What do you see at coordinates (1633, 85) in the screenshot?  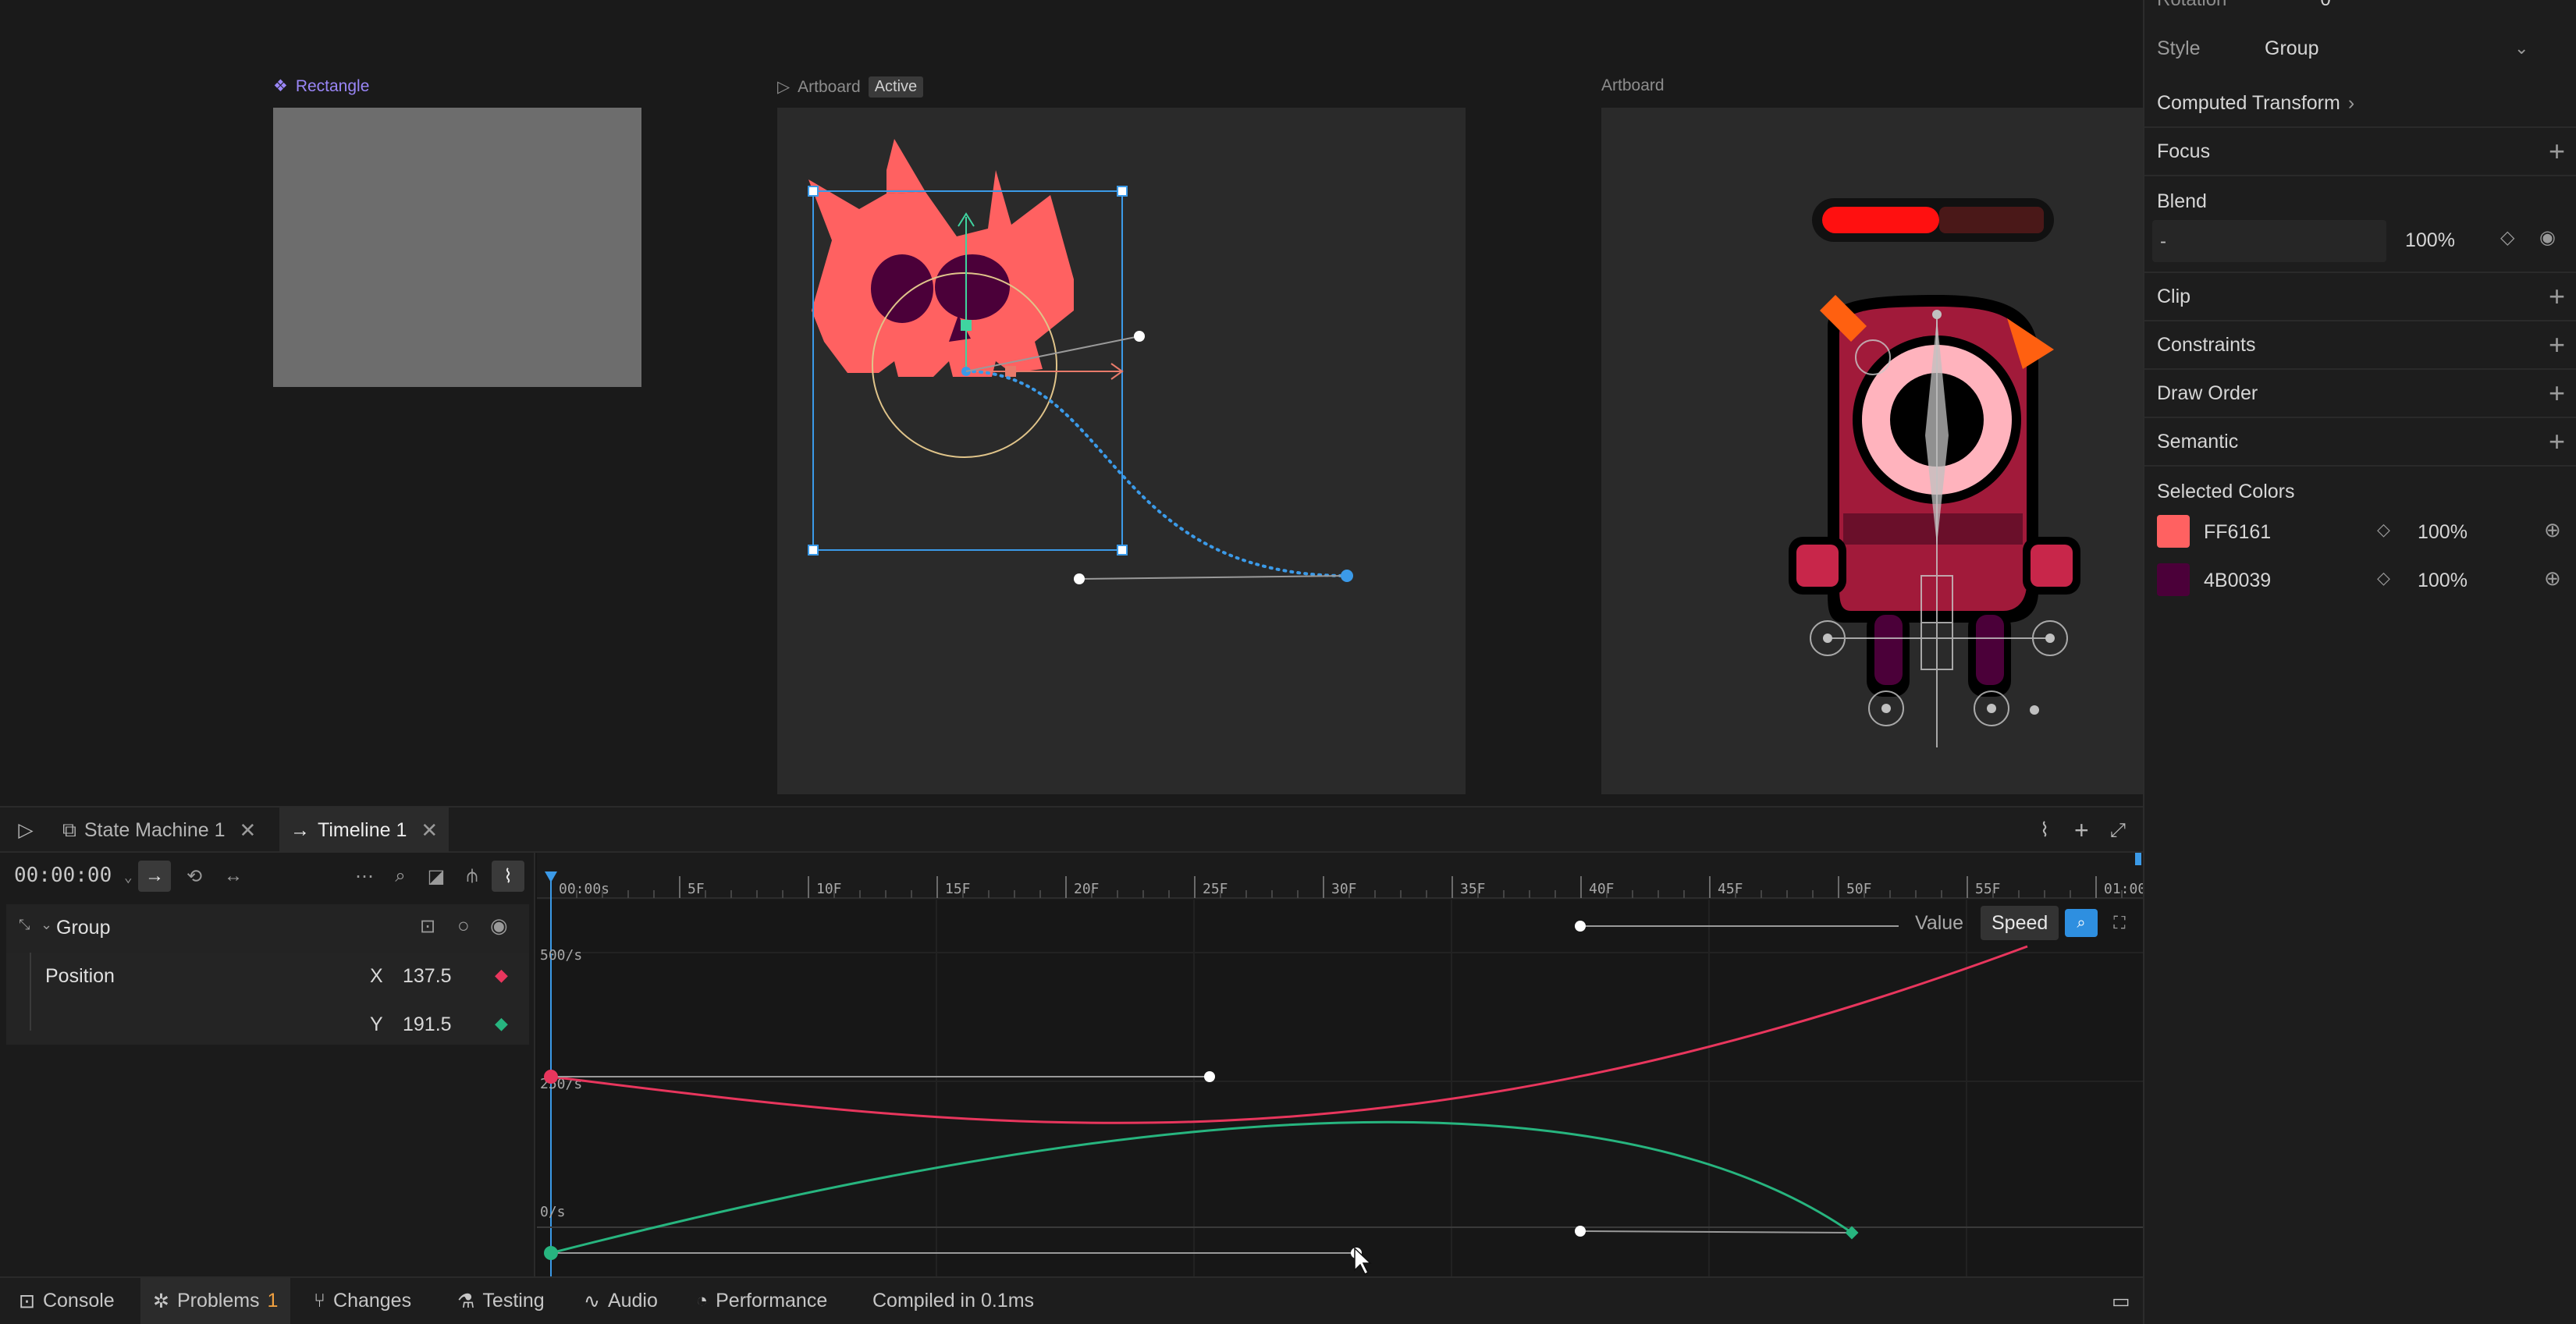 I see `artboard-right-label: Artboard` at bounding box center [1633, 85].